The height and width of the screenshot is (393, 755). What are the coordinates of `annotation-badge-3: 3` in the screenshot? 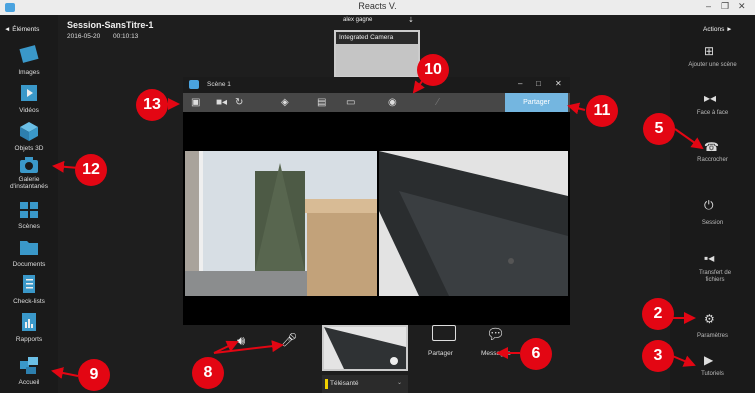 It's located at (658, 356).